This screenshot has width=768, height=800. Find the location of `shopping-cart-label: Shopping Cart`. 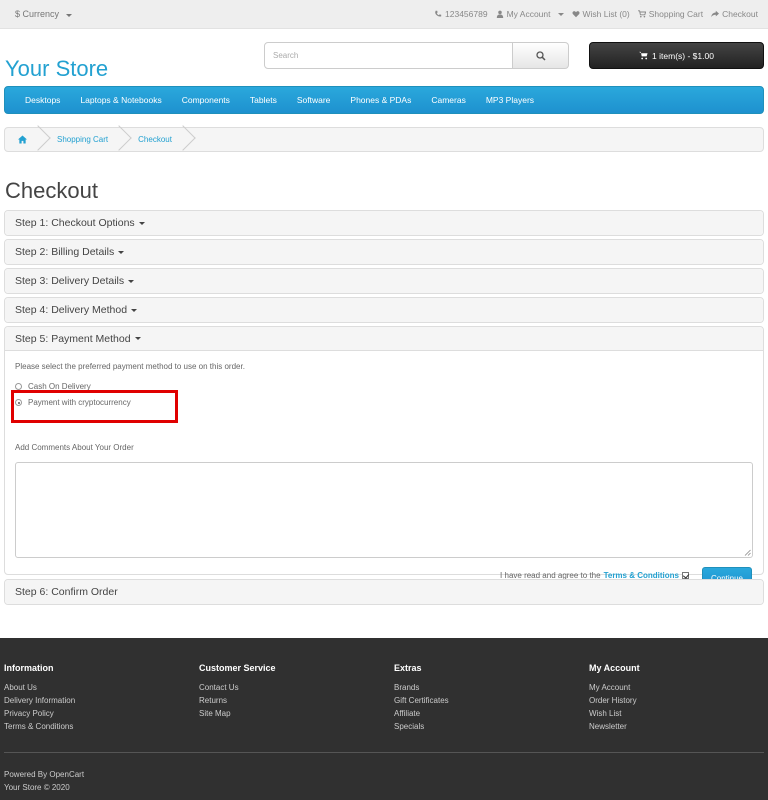

shopping-cart-label: Shopping Cart is located at coordinates (676, 14).